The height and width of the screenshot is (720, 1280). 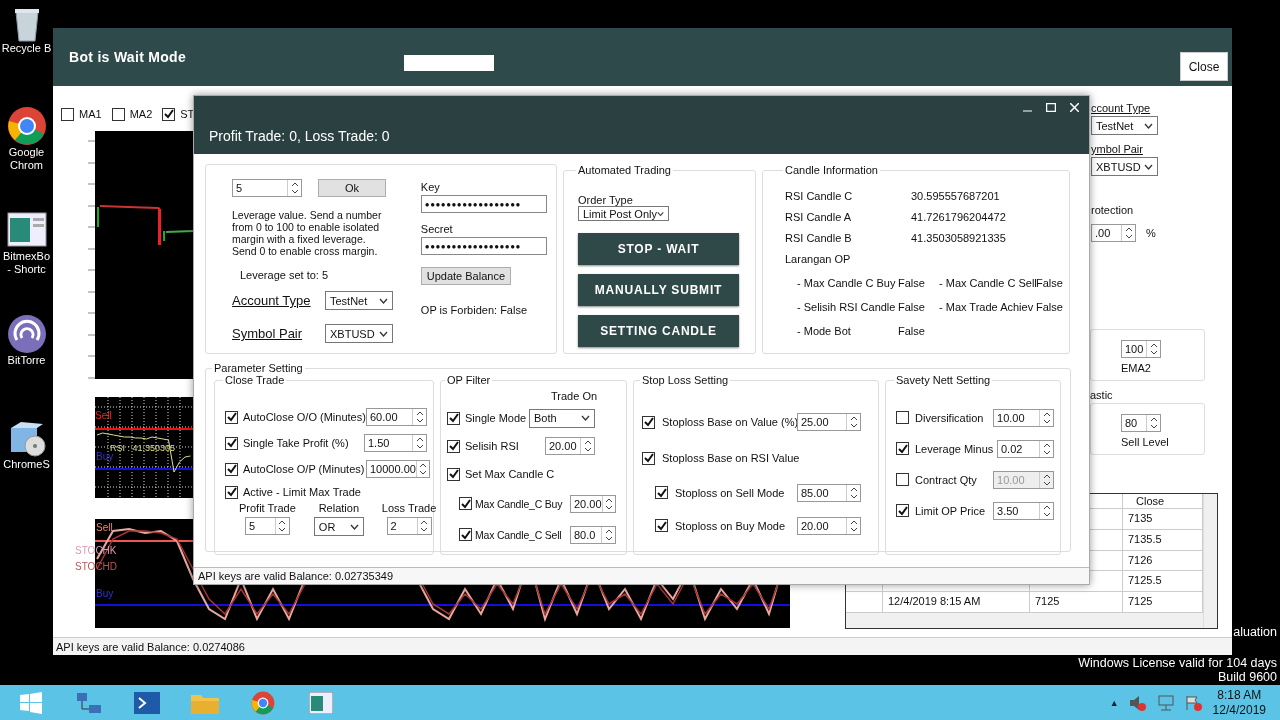 What do you see at coordinates (912, 307) in the screenshot?
I see `value-text: False` at bounding box center [912, 307].